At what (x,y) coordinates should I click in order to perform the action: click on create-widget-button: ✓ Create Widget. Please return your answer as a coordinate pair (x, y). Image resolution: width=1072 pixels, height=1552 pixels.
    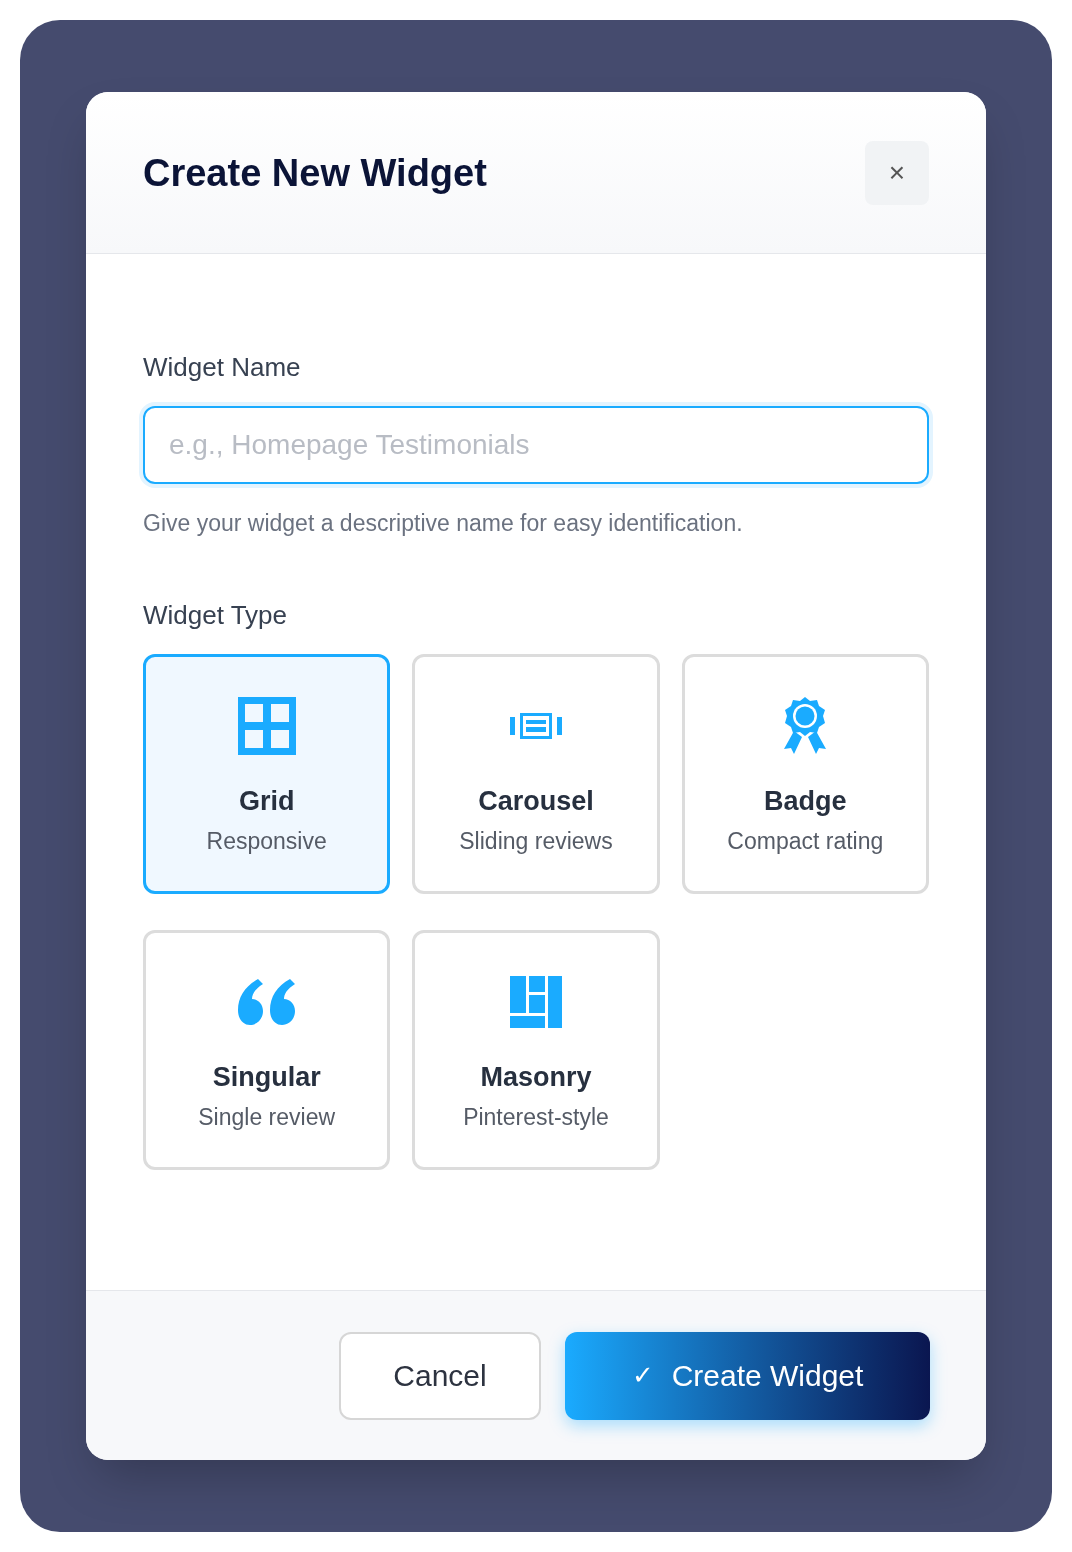
    Looking at the image, I should click on (747, 1375).